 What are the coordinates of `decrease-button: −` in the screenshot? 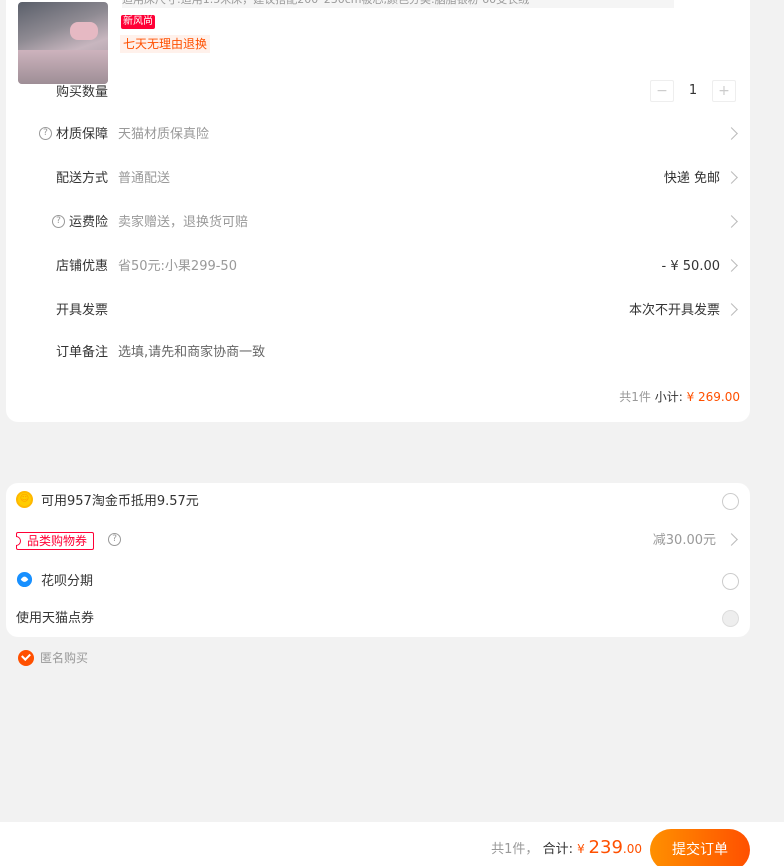 It's located at (662, 91).